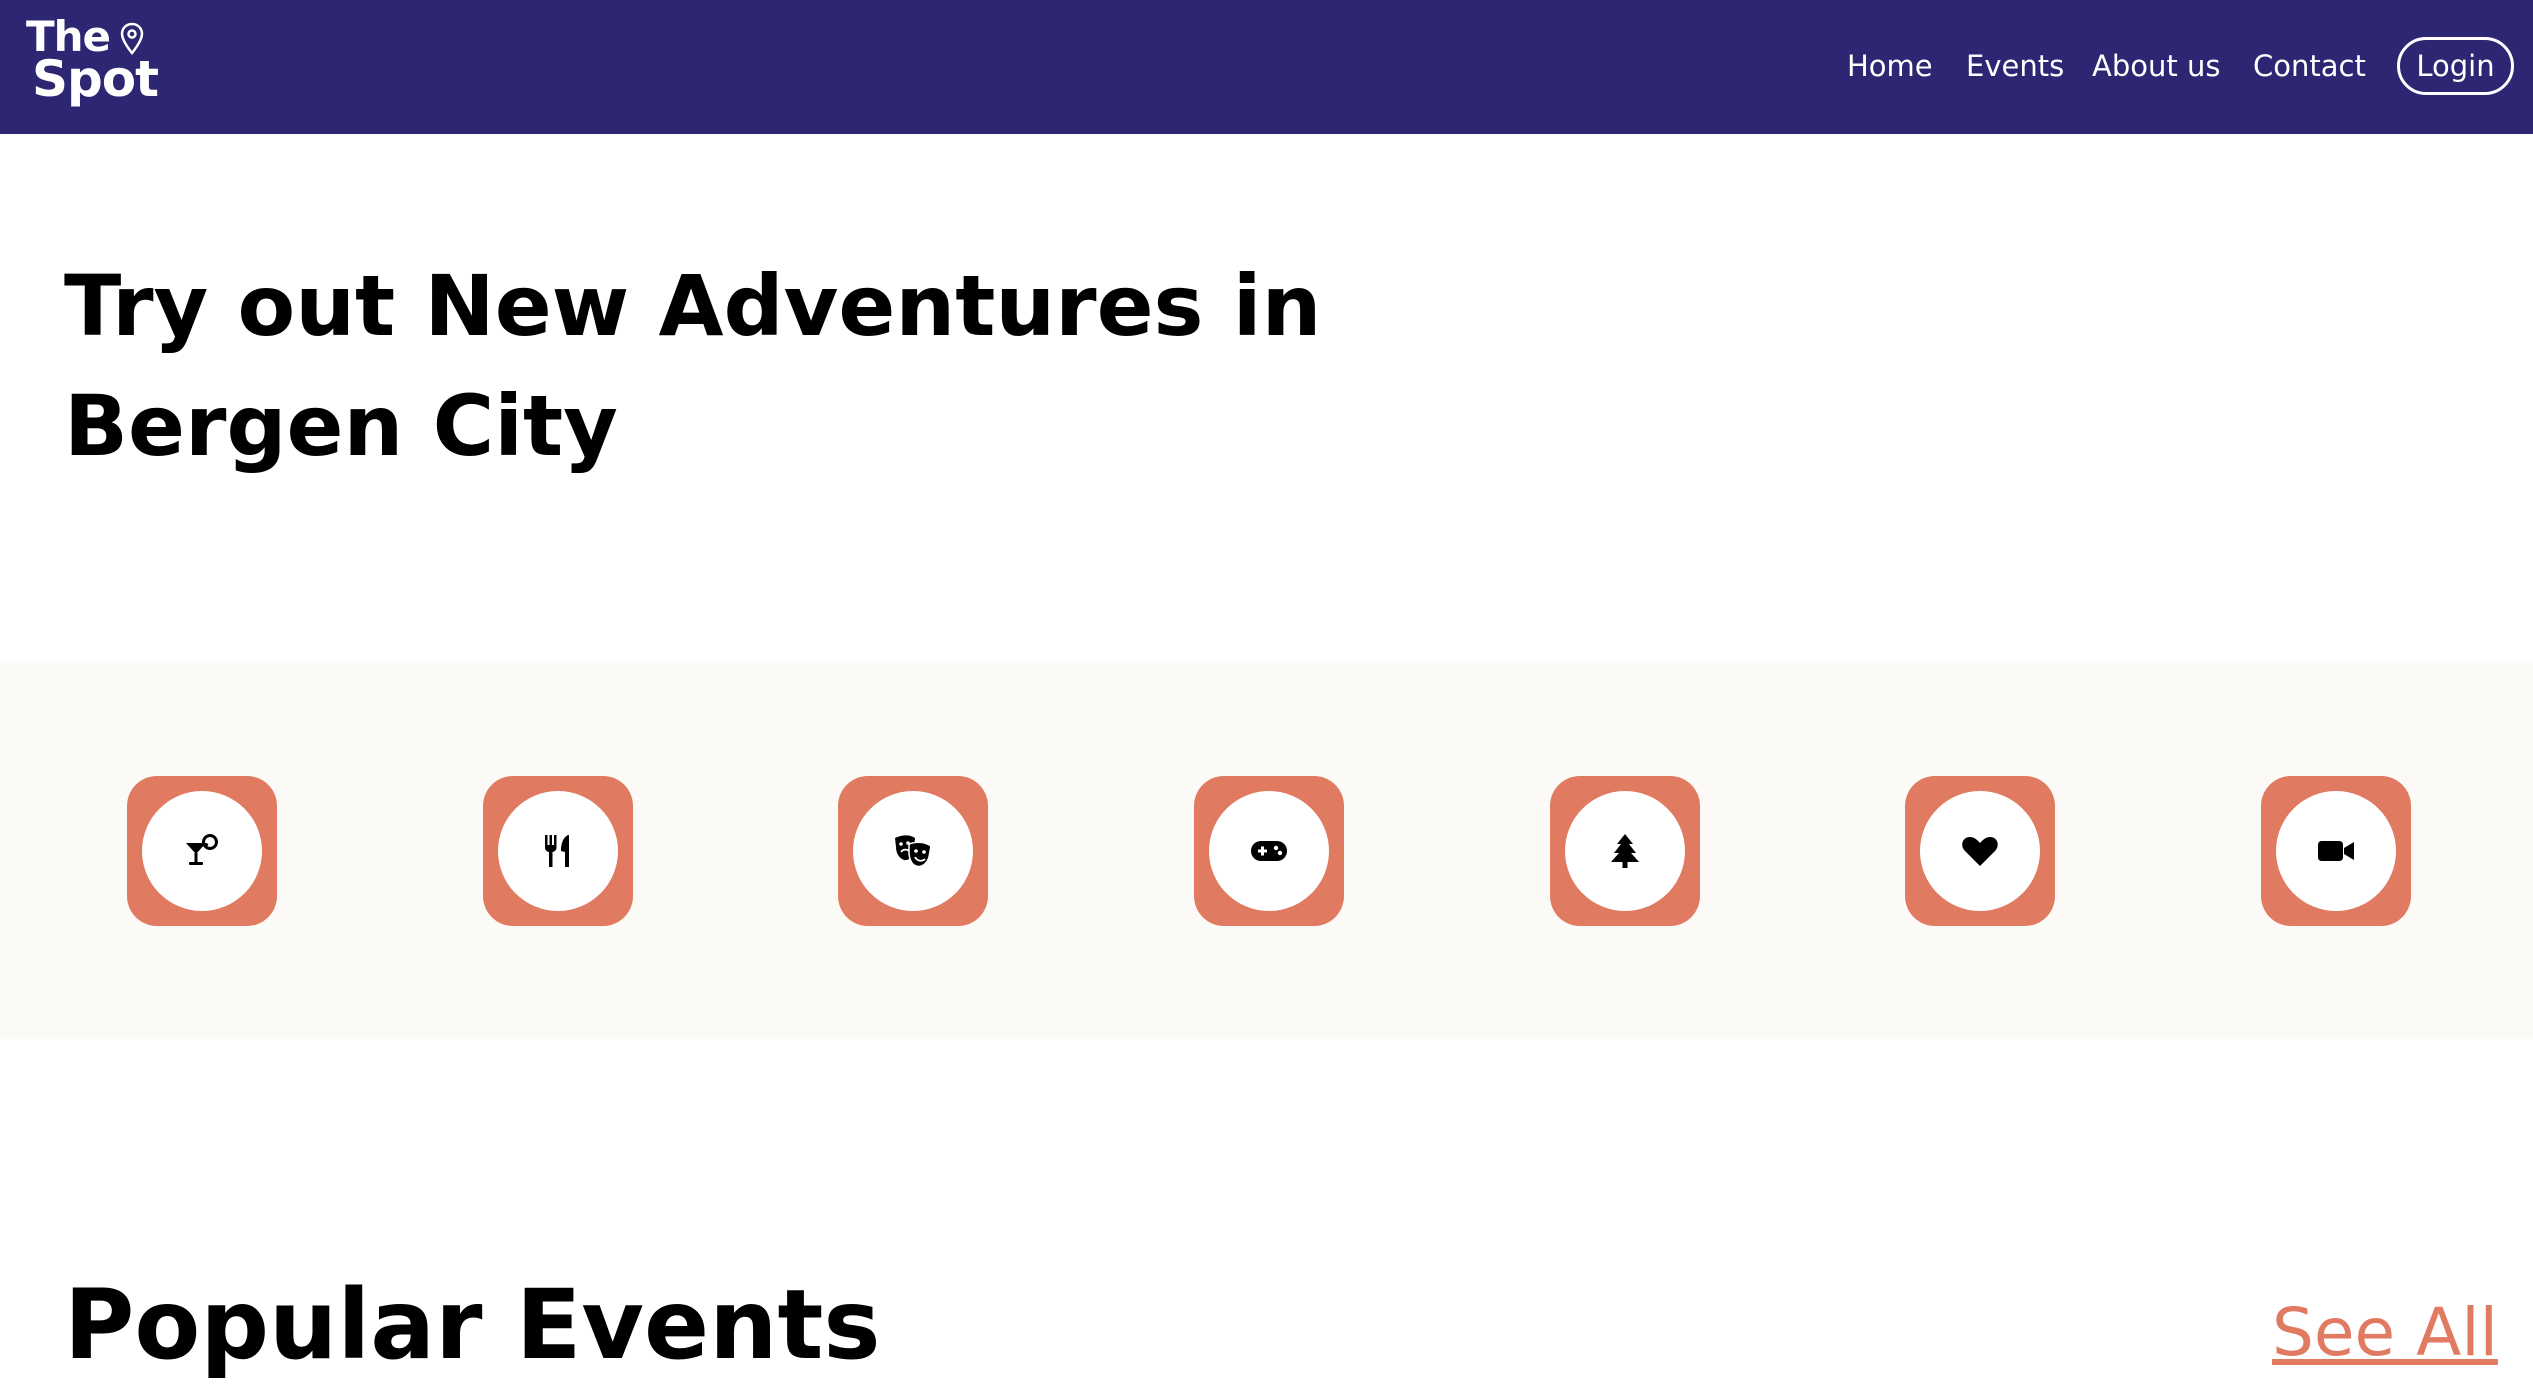 This screenshot has height=1387, width=2533. Describe the element at coordinates (2156, 66) in the screenshot. I see `nav-link-about-us: About us` at that location.